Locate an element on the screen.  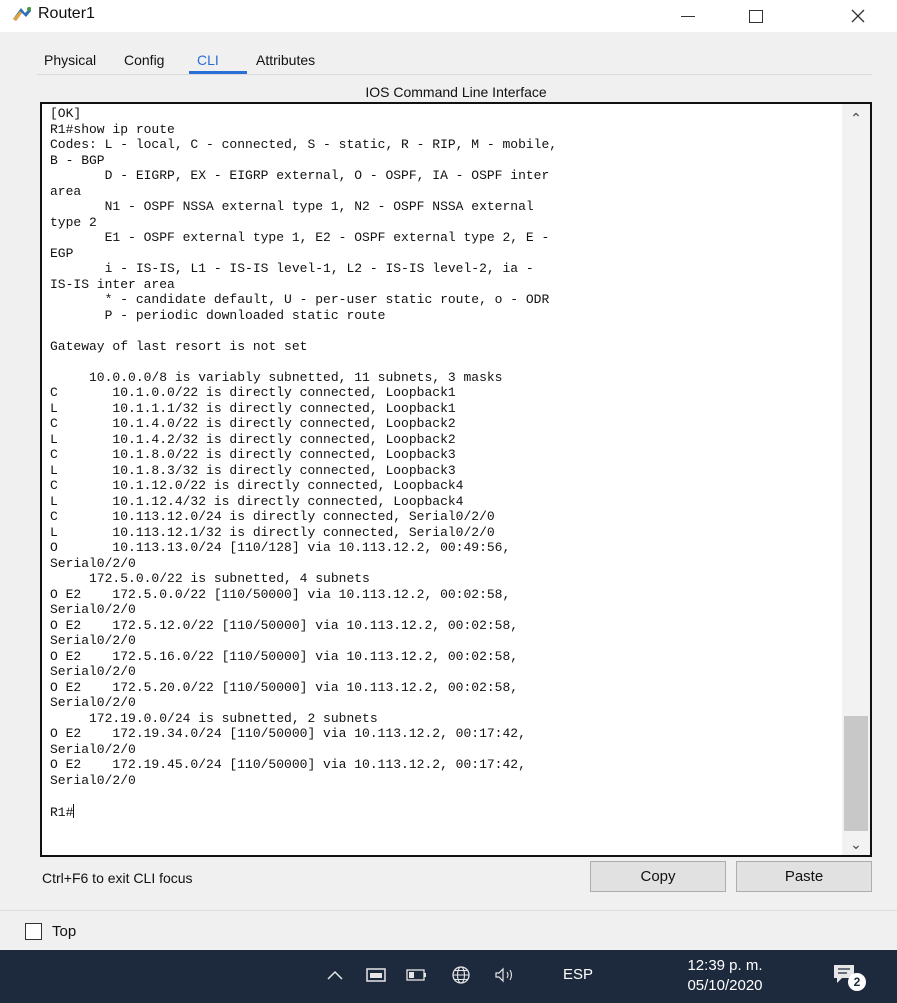
copy-button: Copy is located at coordinates (658, 876).